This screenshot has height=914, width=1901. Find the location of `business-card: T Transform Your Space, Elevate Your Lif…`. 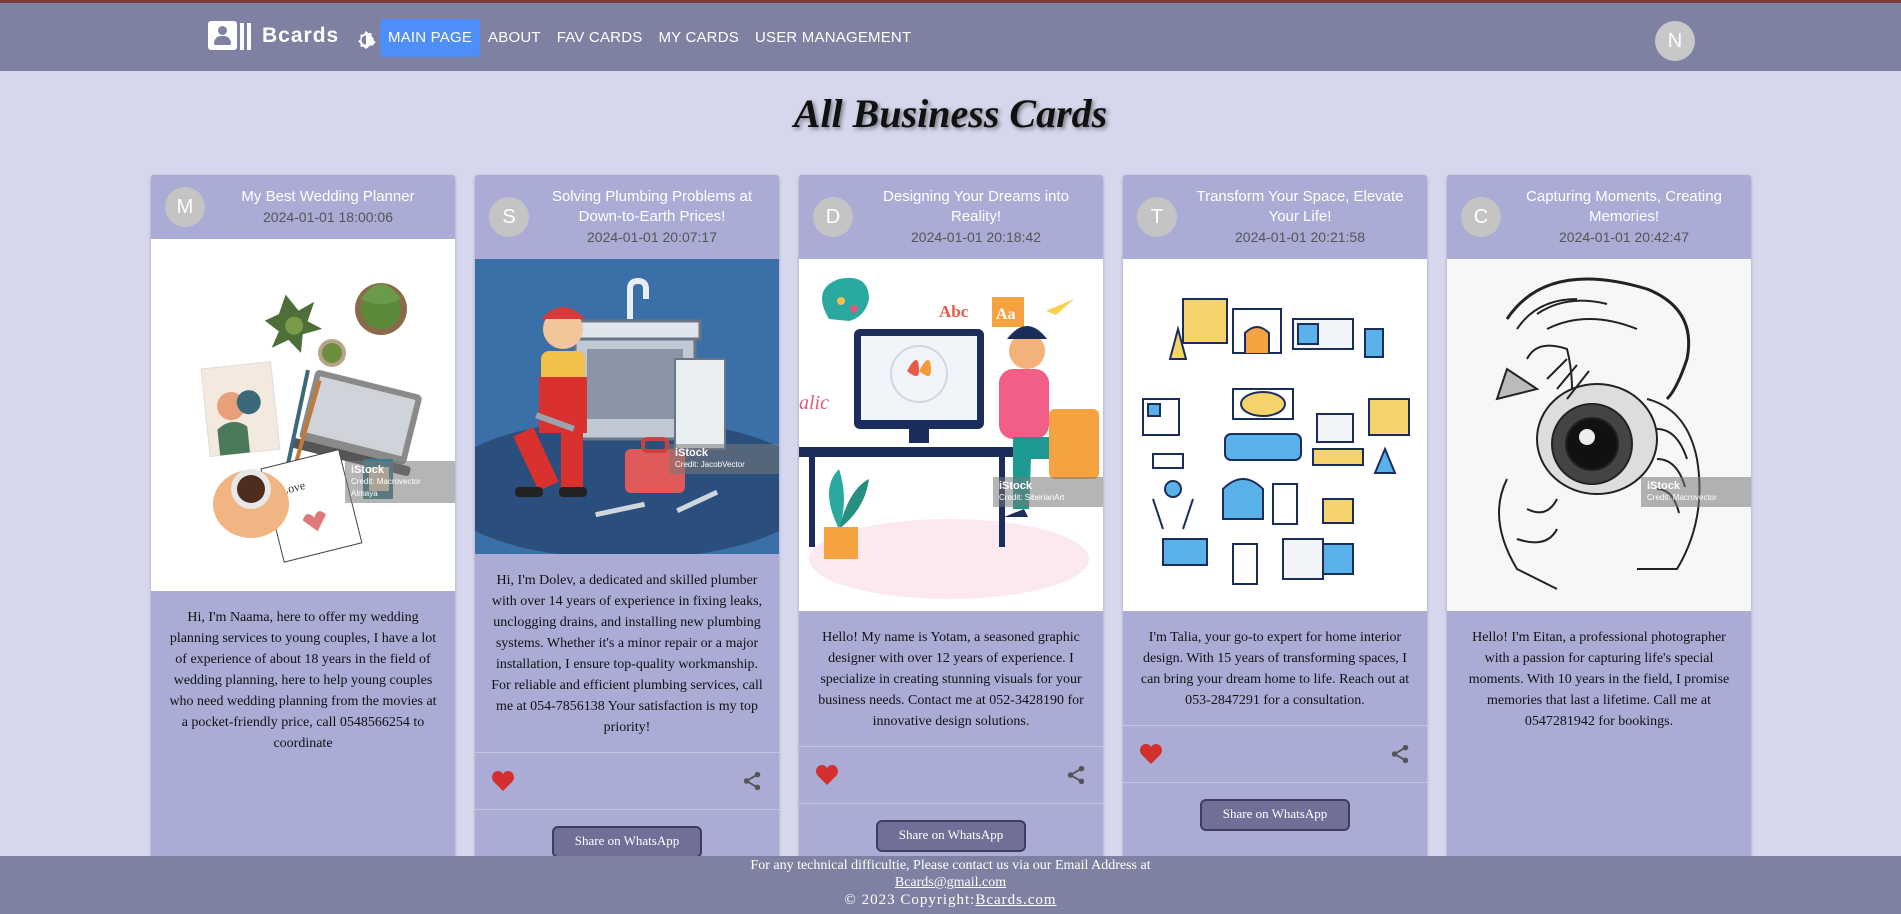

business-card: T Transform Your Space, Elevate Your Lif… is located at coordinates (1275, 544).